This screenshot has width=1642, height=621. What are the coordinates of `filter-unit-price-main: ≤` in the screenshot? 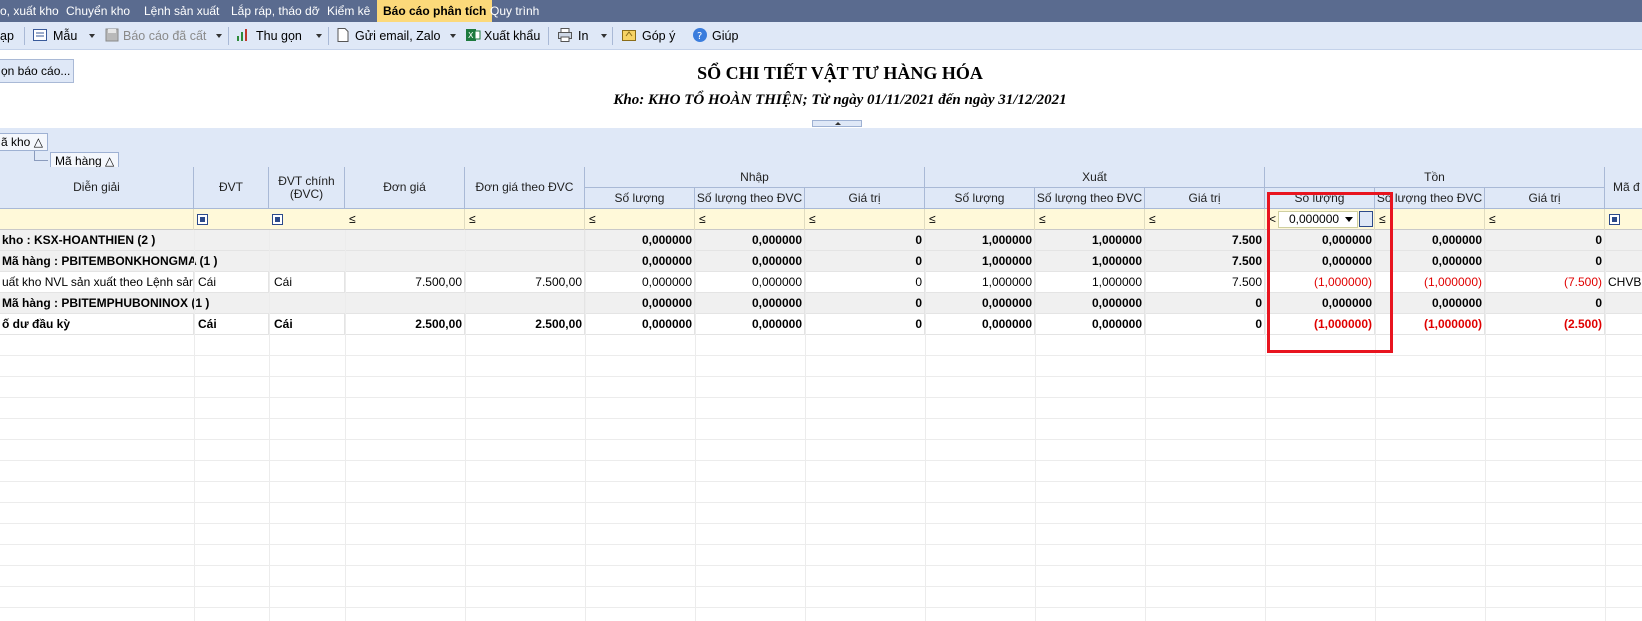 It's located at (525, 219).